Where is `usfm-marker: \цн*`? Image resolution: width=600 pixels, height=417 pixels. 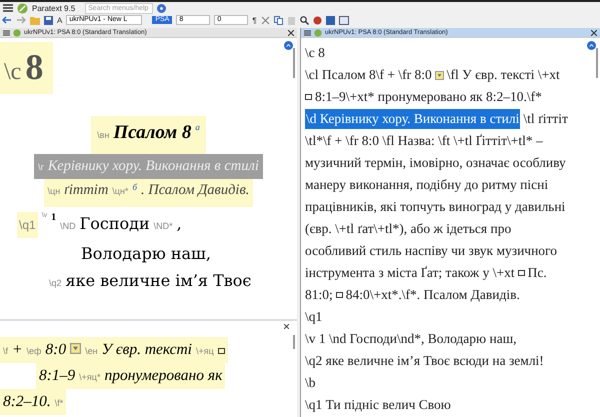 usfm-marker: \цн* is located at coordinates (120, 191).